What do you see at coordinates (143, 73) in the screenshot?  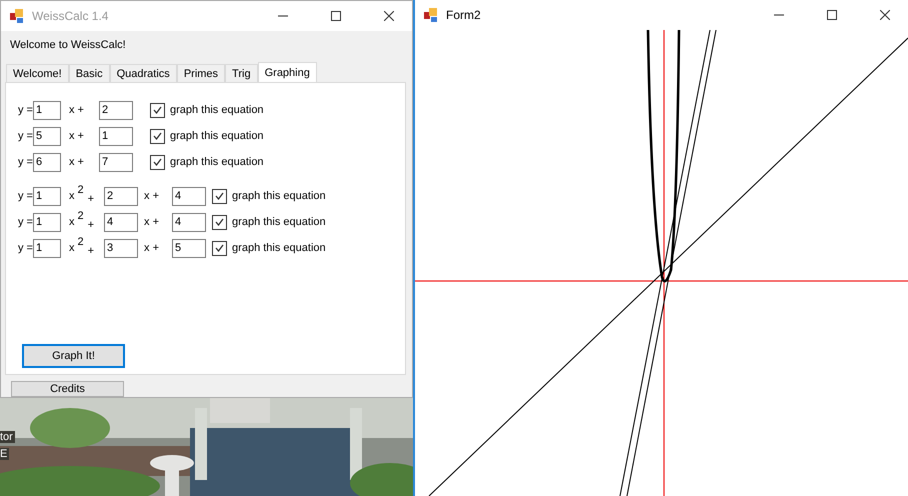 I see `tab: Quadratics` at bounding box center [143, 73].